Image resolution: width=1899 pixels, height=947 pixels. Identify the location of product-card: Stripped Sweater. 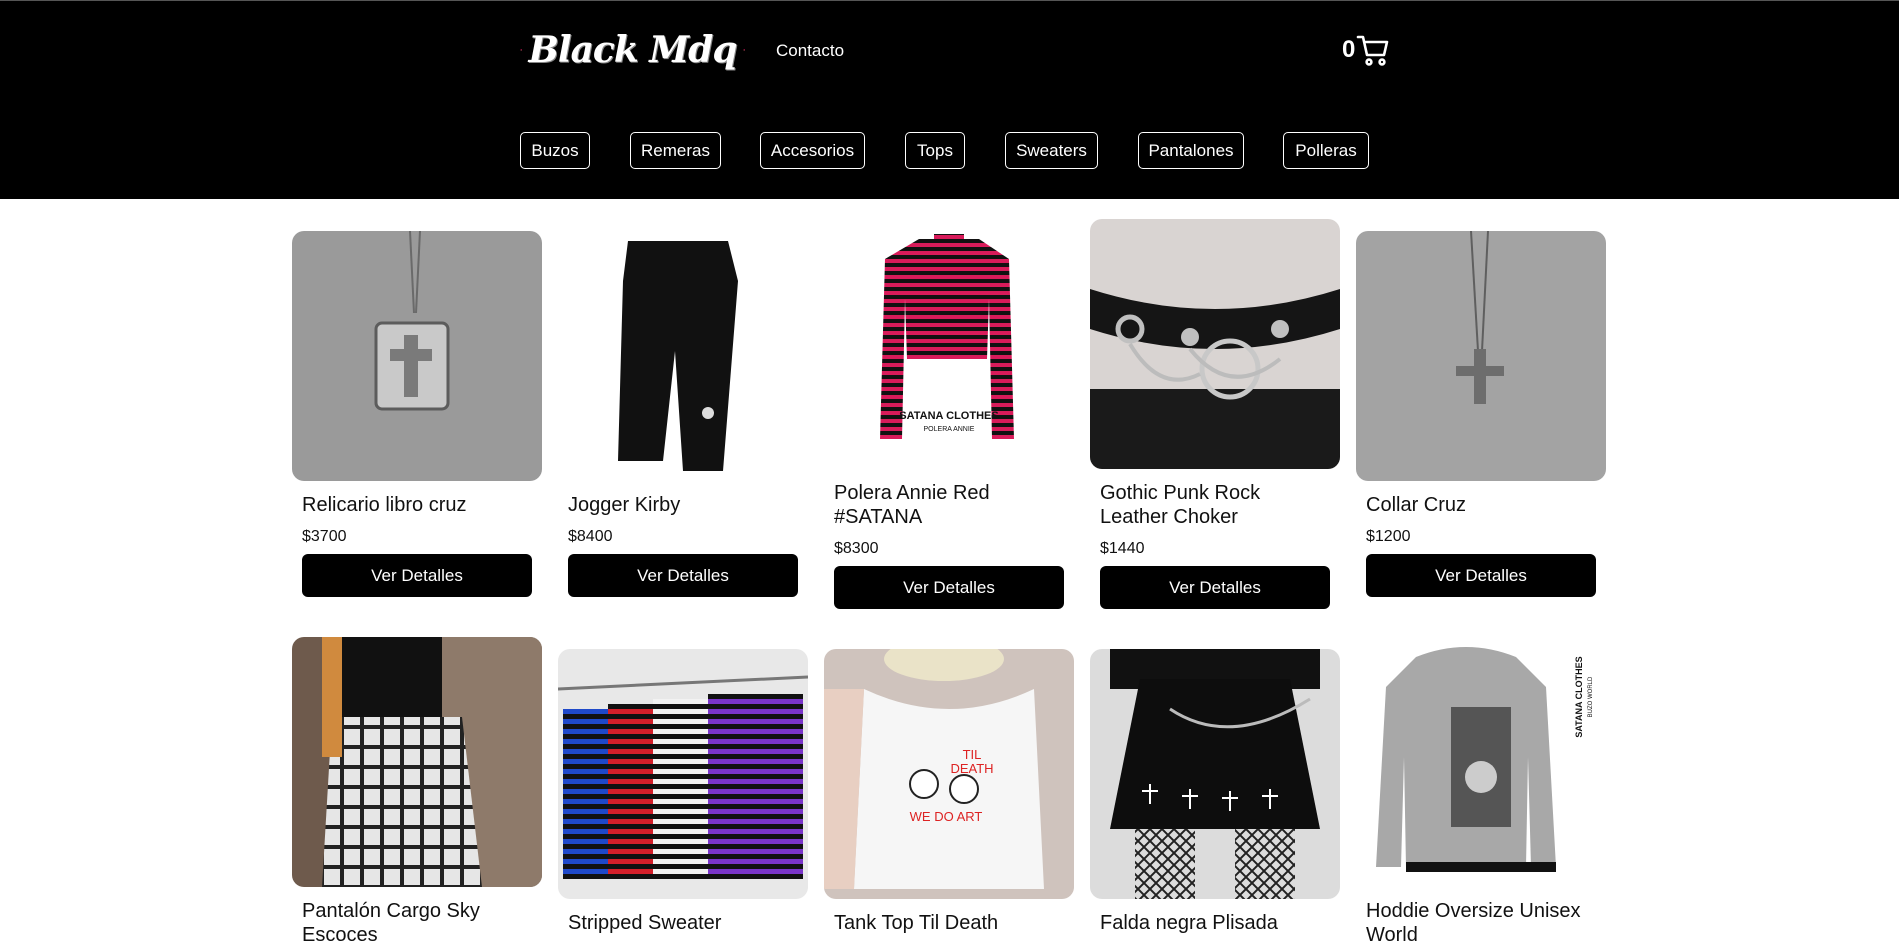
(683, 792).